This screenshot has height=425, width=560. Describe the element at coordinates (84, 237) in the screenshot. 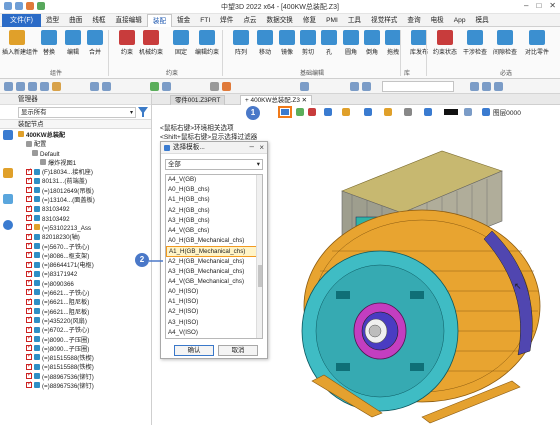

I see `tree-item: 82018230(轴)` at that location.